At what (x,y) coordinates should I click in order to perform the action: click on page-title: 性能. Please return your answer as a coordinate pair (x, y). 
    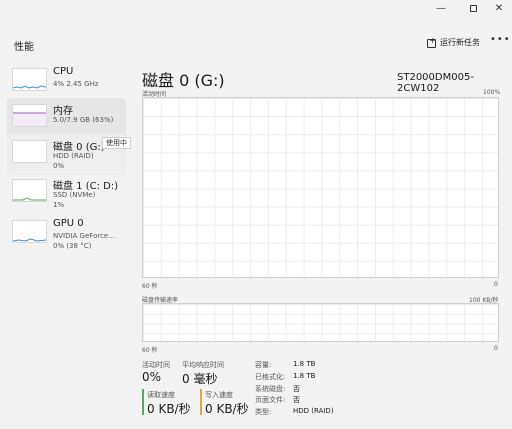
    Looking at the image, I should click on (24, 47).